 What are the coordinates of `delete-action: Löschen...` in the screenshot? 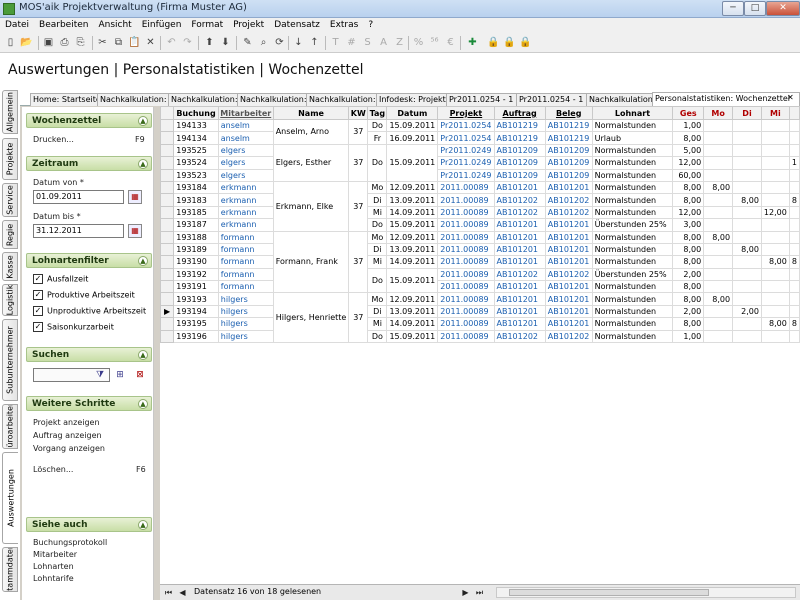 It's located at (53, 469).